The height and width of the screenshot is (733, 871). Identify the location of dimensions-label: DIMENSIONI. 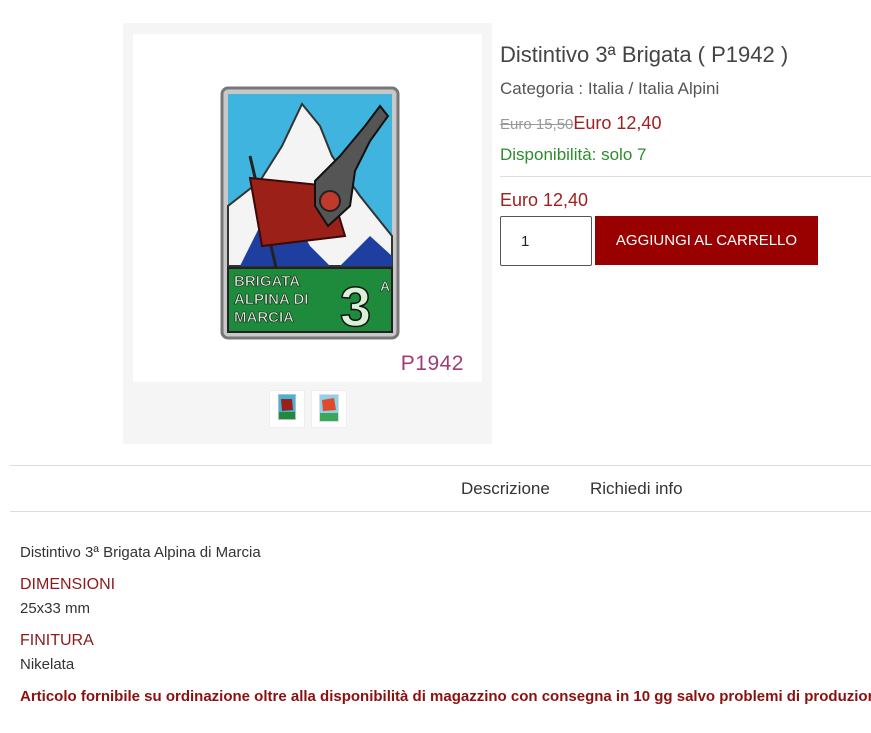
(68, 584).